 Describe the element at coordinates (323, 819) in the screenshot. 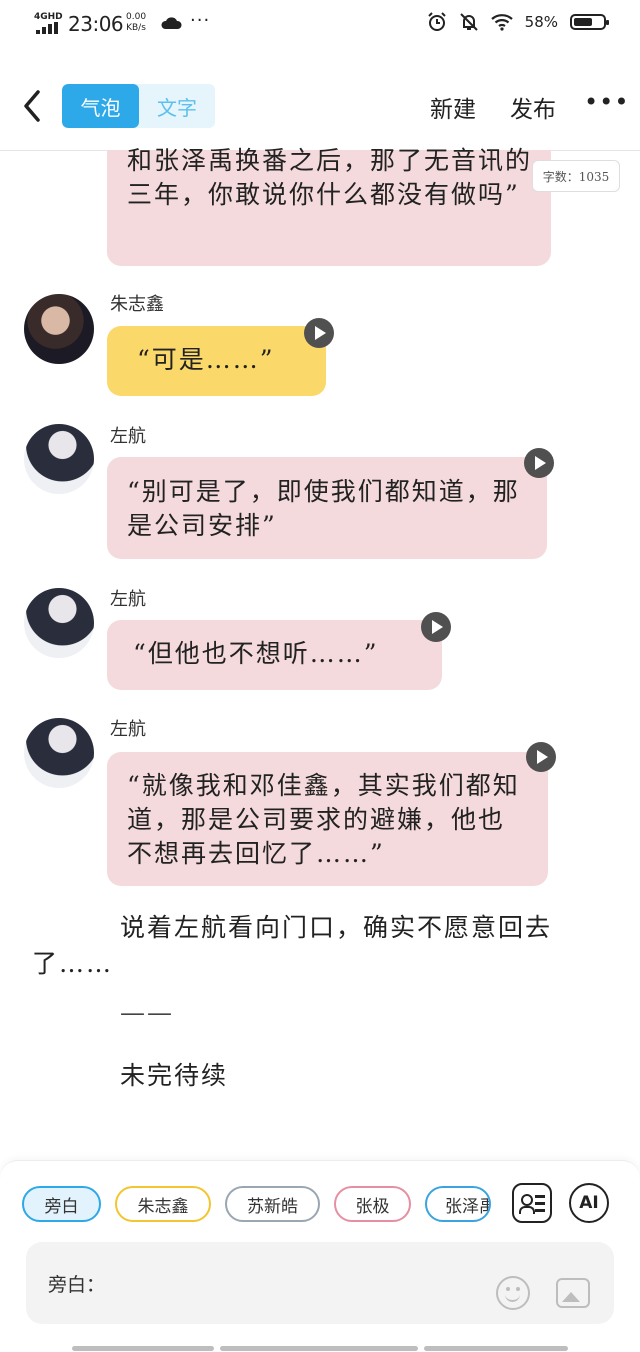

I see `chat-bubble-text: “就像我和邓佳鑫，其实我们都知道，那是公司要求的避嫌，他也不想再去回忆了……”` at that location.